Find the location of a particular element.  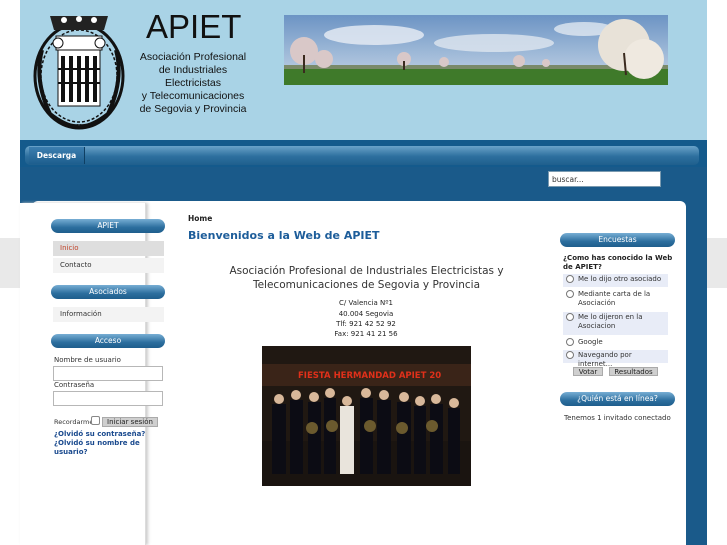

poll-option: Me lo dijo otro asociado is located at coordinates (615, 280).